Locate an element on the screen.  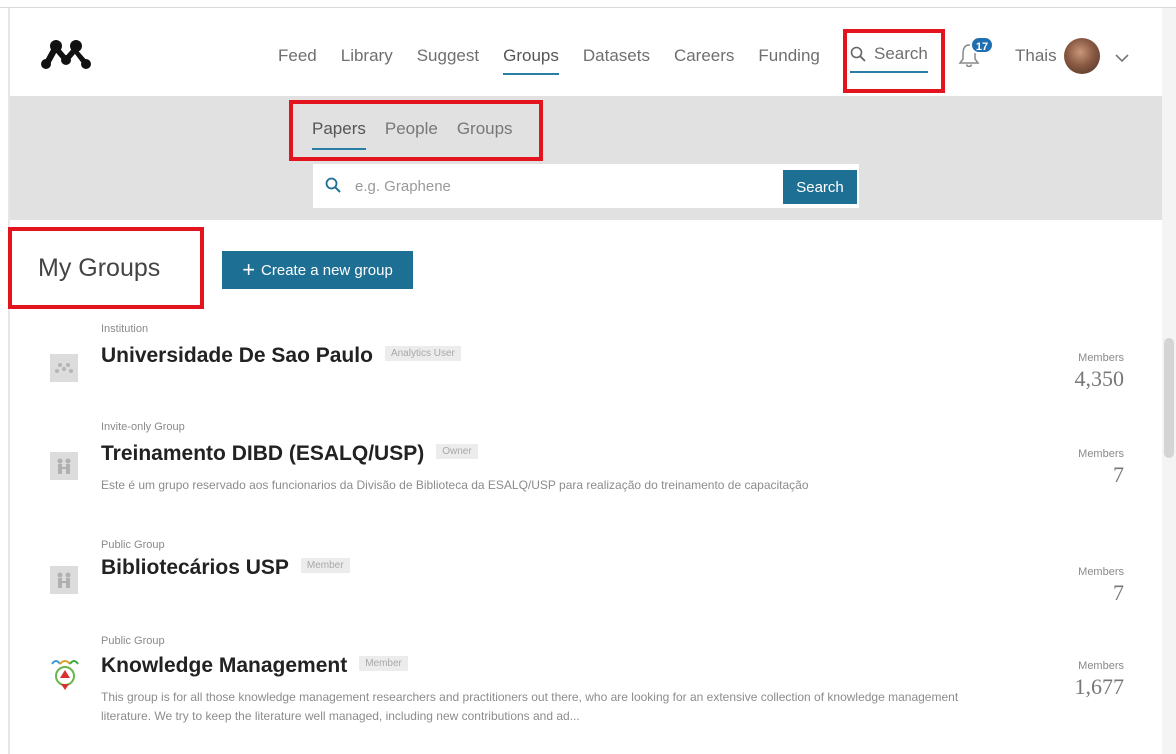
plus-icon: + is located at coordinates (249, 269).